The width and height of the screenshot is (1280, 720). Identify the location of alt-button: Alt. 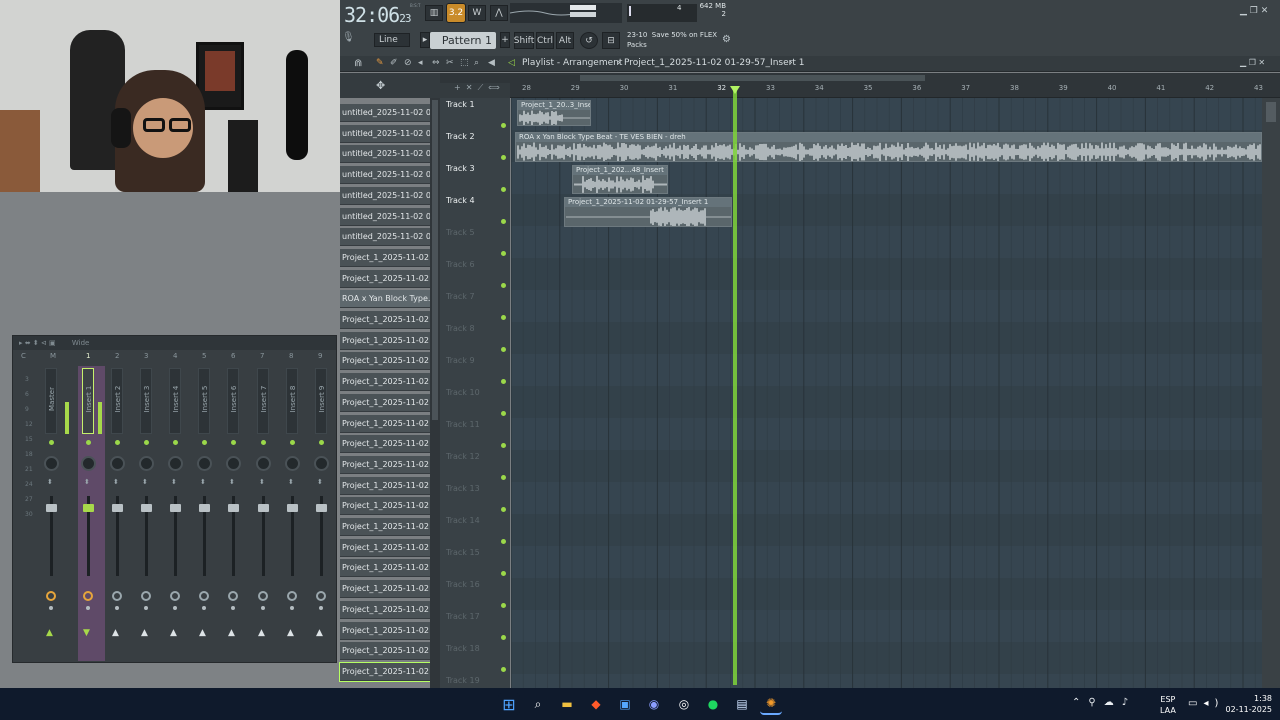
(565, 40).